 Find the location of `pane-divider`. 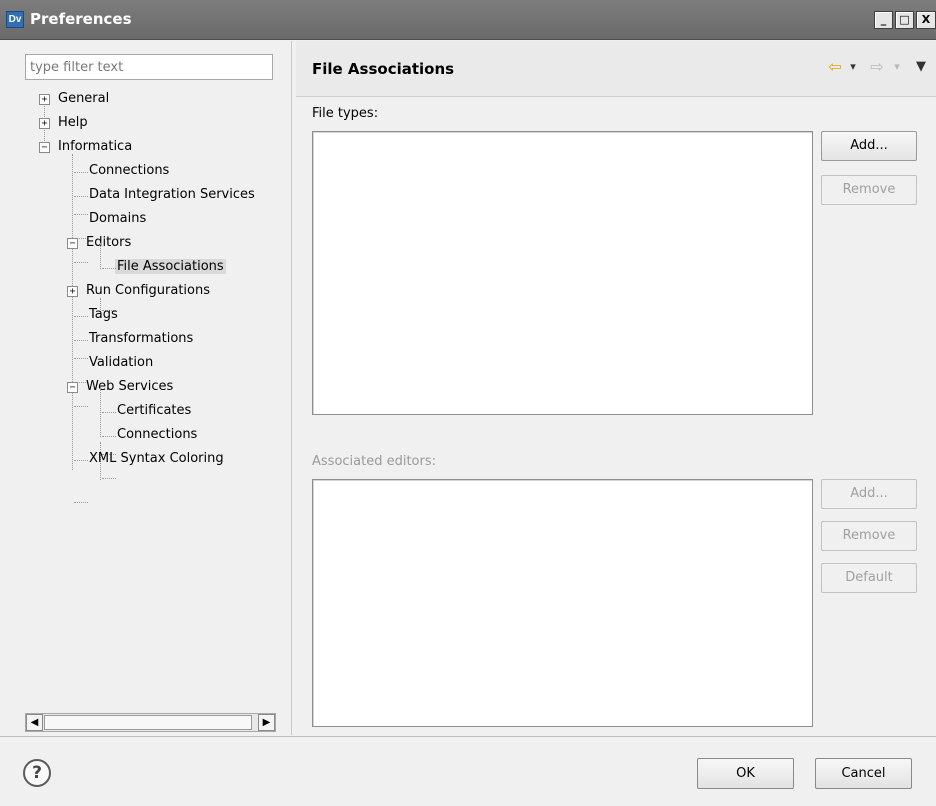

pane-divider is located at coordinates (291, 388).